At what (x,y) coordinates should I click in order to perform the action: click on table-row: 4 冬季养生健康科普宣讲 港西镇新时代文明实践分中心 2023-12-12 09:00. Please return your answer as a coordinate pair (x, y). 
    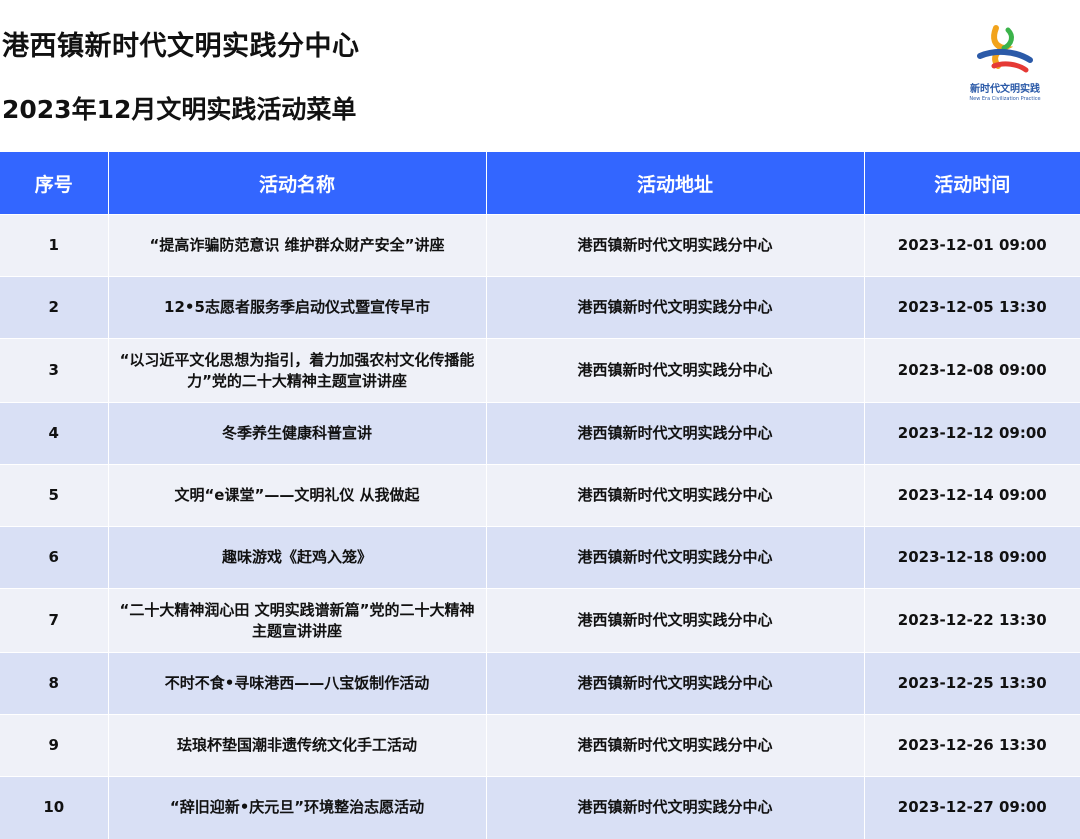
    Looking at the image, I should click on (540, 433).